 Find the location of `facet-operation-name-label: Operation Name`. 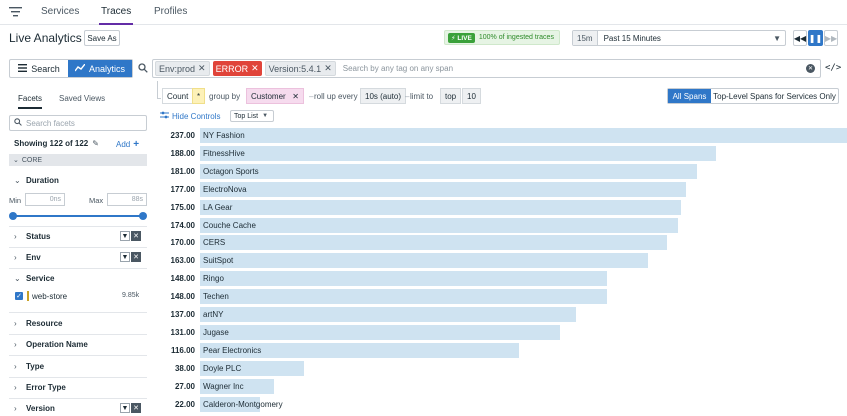

facet-operation-name-label: Operation Name is located at coordinates (57, 344).